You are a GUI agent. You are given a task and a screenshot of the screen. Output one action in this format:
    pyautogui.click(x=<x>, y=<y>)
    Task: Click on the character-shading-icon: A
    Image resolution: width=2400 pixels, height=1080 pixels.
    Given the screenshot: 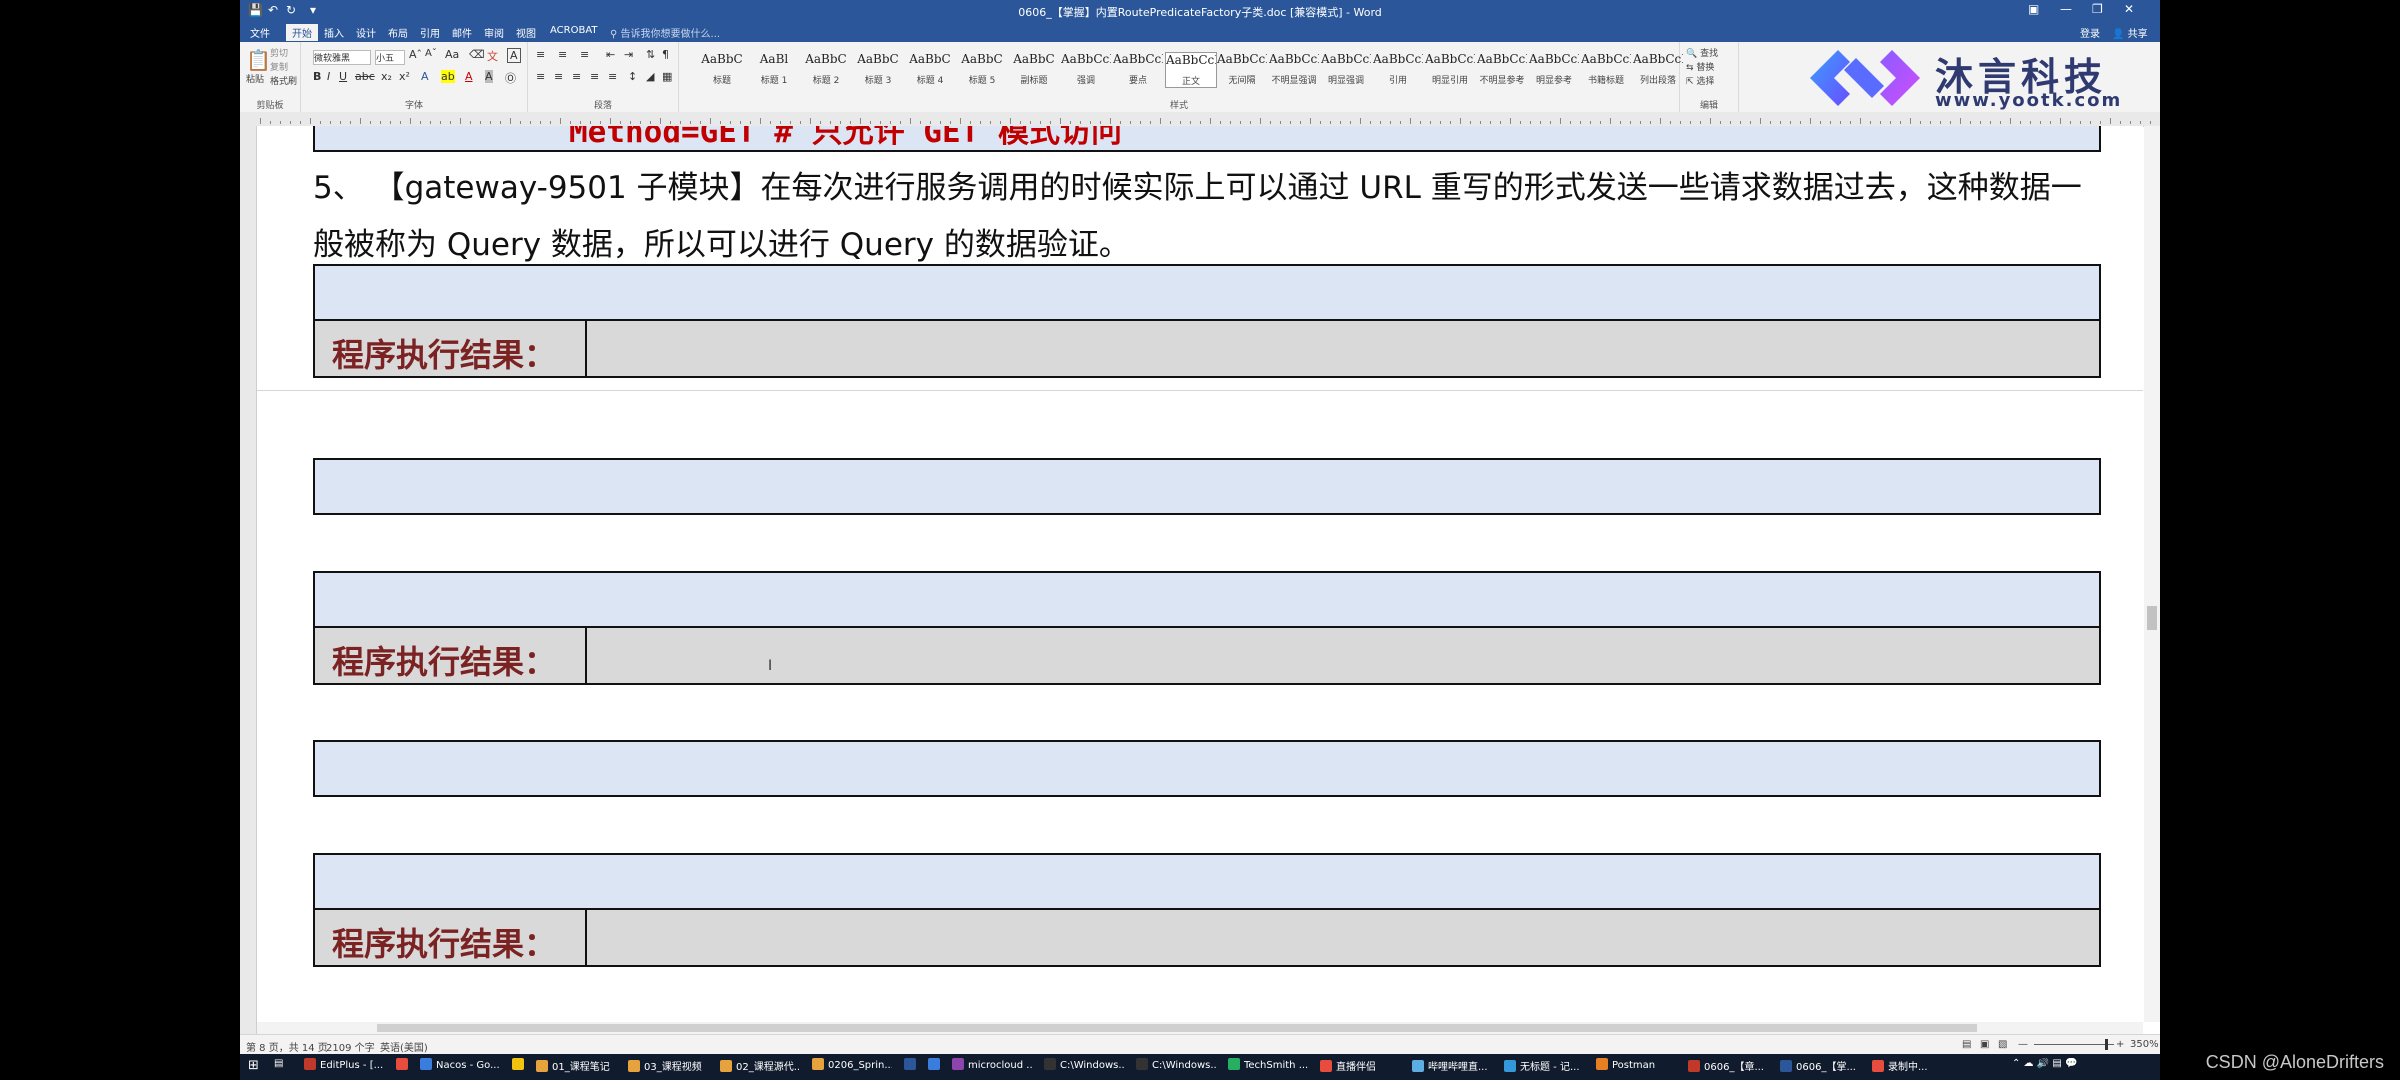 What is the action you would take?
    pyautogui.click(x=489, y=76)
    